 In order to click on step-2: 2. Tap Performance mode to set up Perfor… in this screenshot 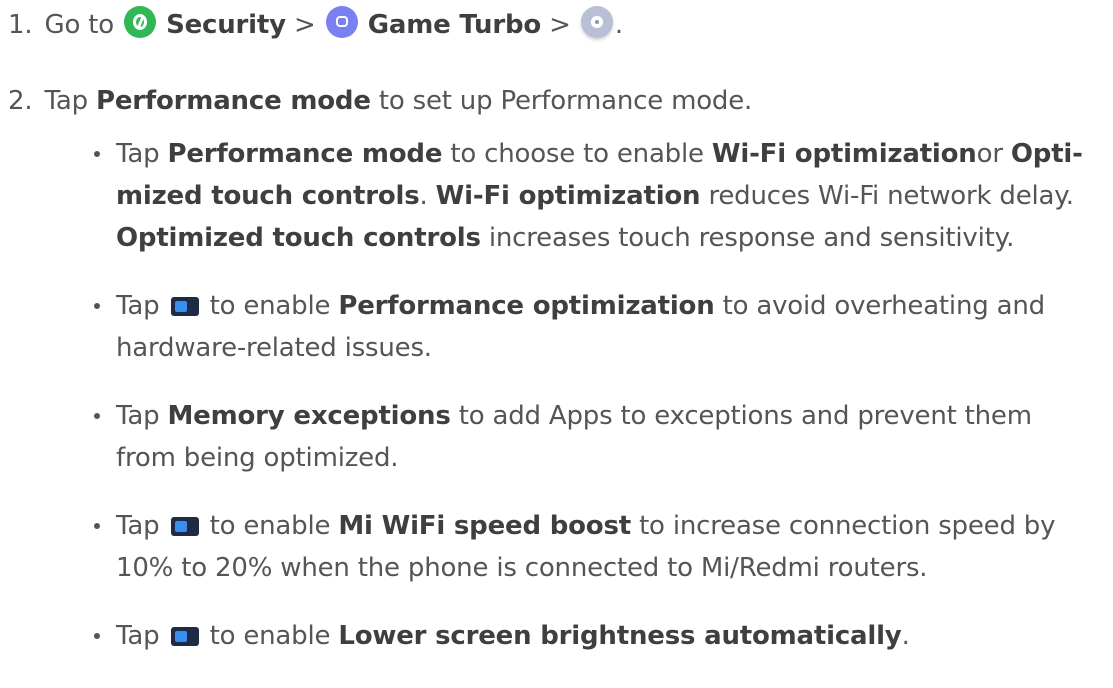, I will do `click(380, 101)`.